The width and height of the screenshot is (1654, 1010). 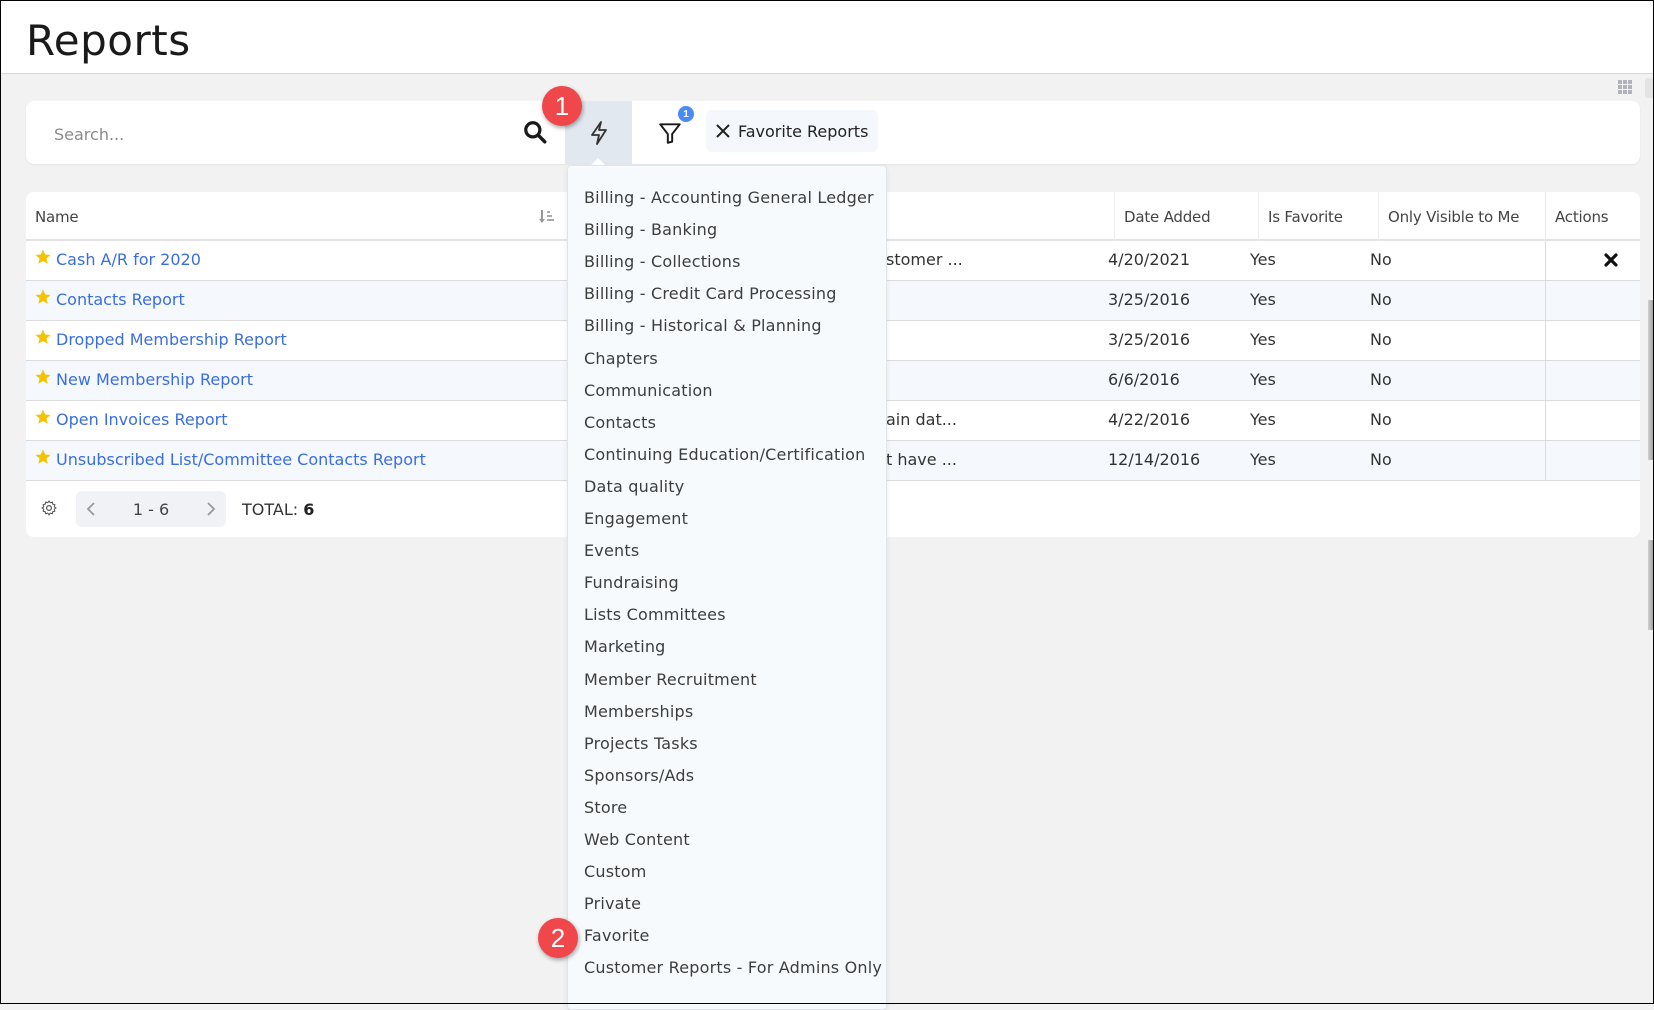 I want to click on date-added: 4/20/2021, so click(x=1149, y=259).